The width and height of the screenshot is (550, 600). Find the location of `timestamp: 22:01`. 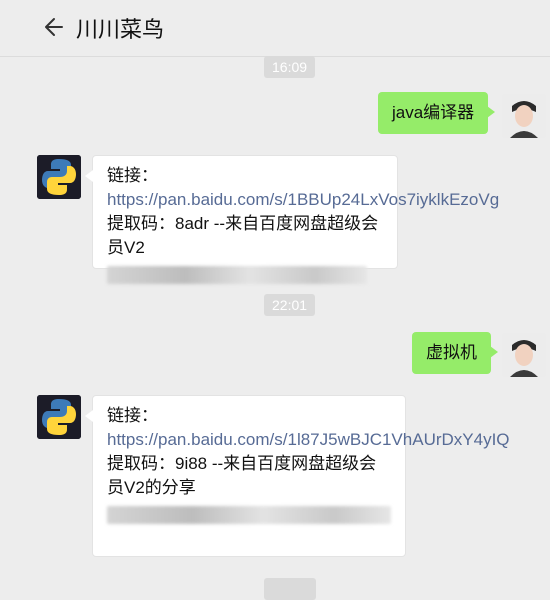

timestamp: 22:01 is located at coordinates (290, 305).